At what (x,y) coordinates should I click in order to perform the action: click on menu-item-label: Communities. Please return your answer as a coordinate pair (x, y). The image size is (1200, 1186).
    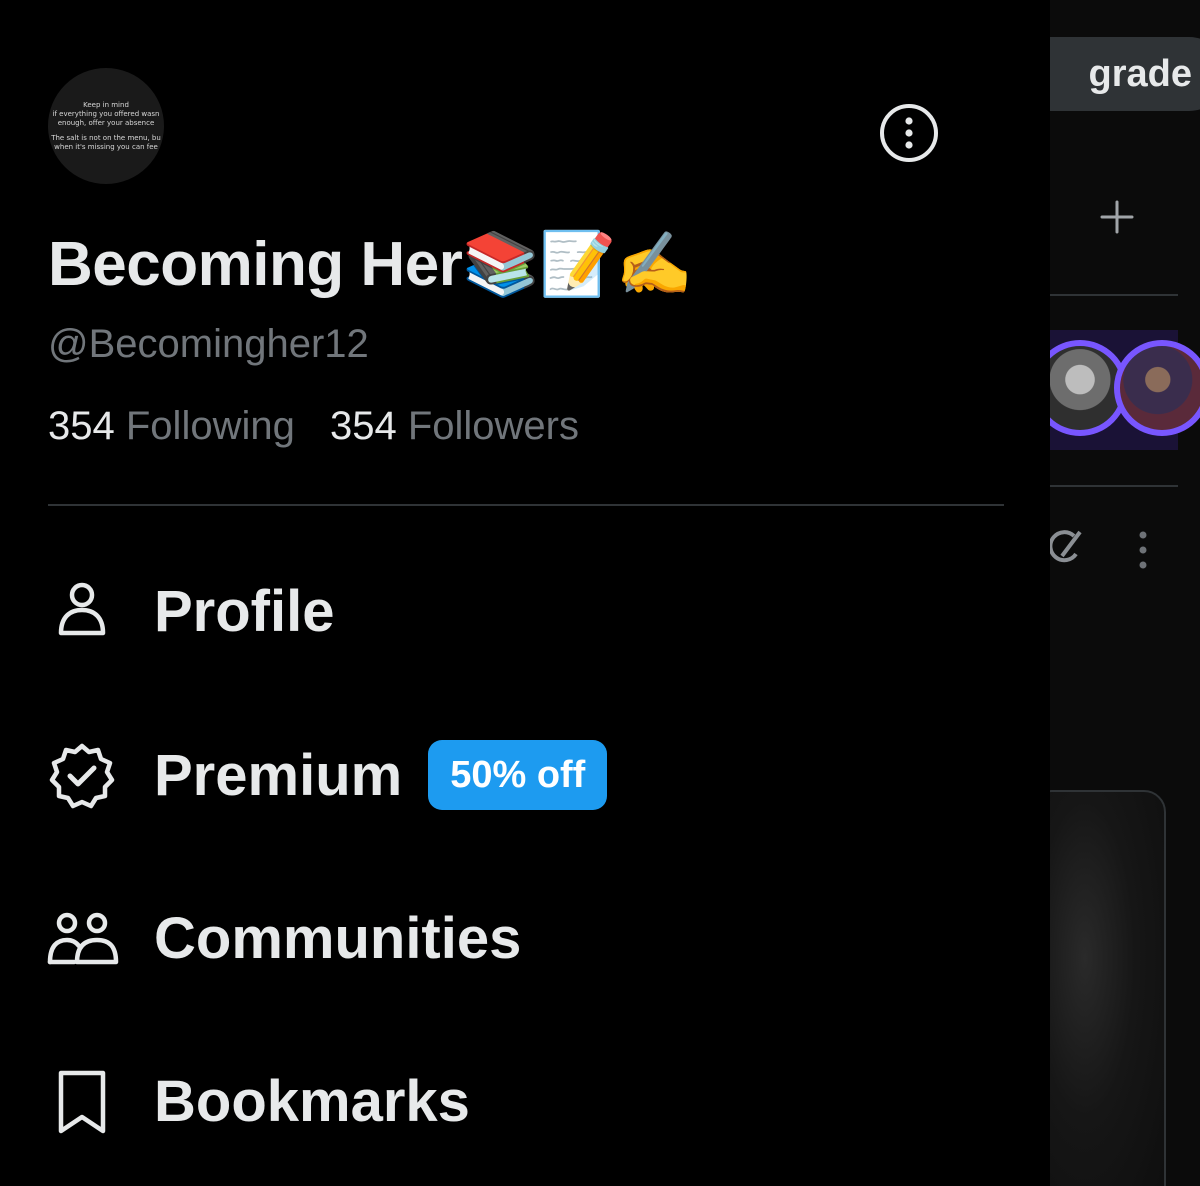
    Looking at the image, I should click on (338, 938).